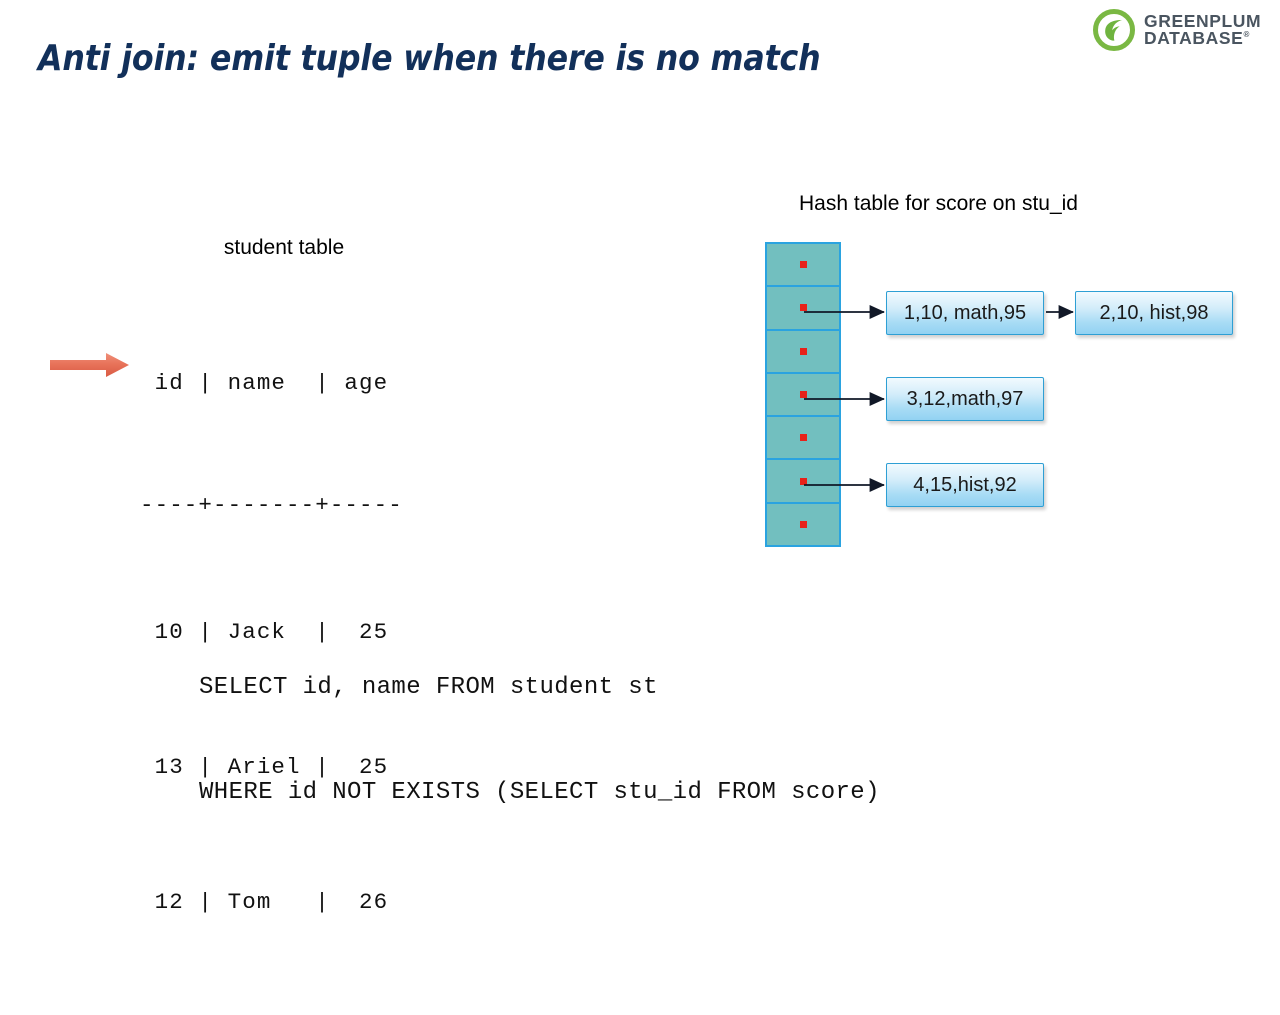  I want to click on registered-trademark-icon: ®, so click(1246, 35).